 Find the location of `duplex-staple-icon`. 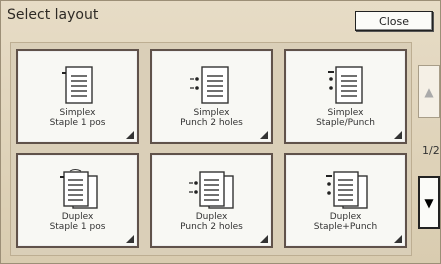

duplex-staple-icon is located at coordinates (78, 189).